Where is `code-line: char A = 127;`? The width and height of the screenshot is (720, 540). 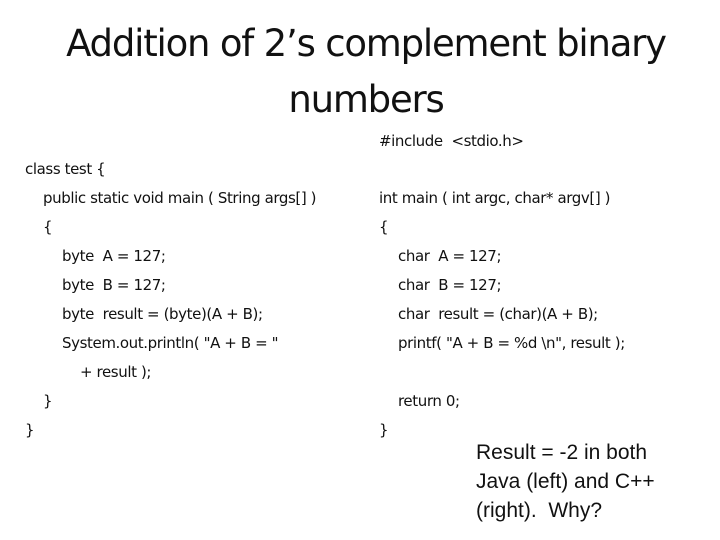
code-line: char A = 127; is located at coordinates (450, 256).